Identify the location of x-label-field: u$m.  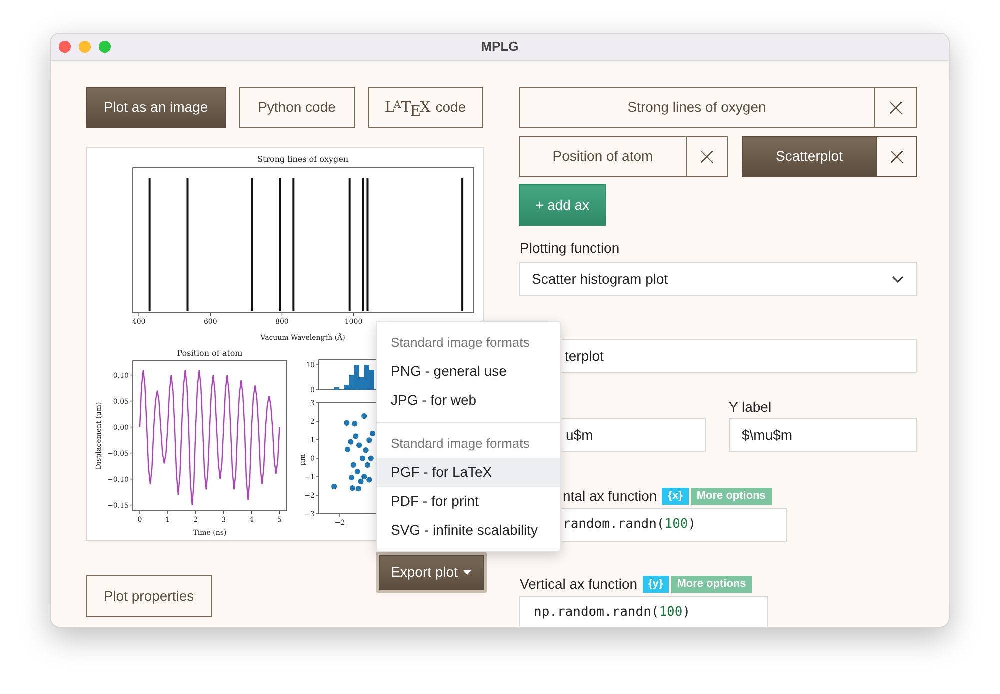
(634, 435).